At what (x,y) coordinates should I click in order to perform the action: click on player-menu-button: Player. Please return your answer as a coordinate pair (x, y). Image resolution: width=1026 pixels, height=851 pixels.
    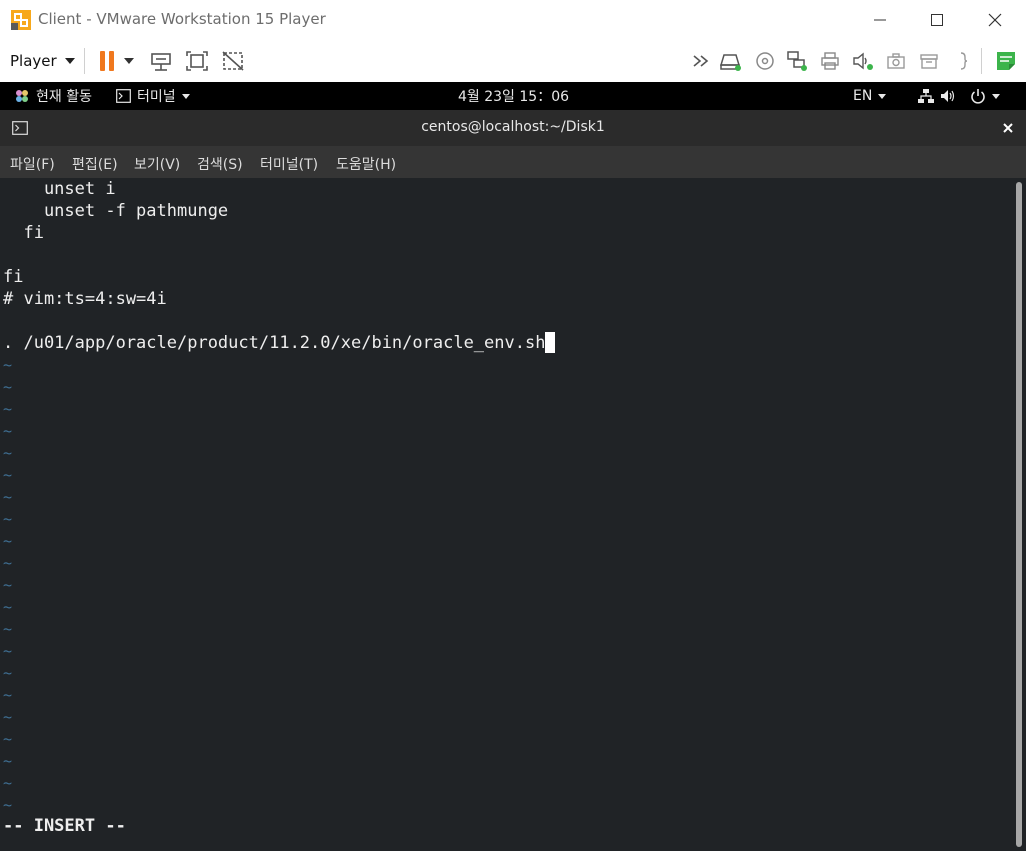
    Looking at the image, I should click on (42, 61).